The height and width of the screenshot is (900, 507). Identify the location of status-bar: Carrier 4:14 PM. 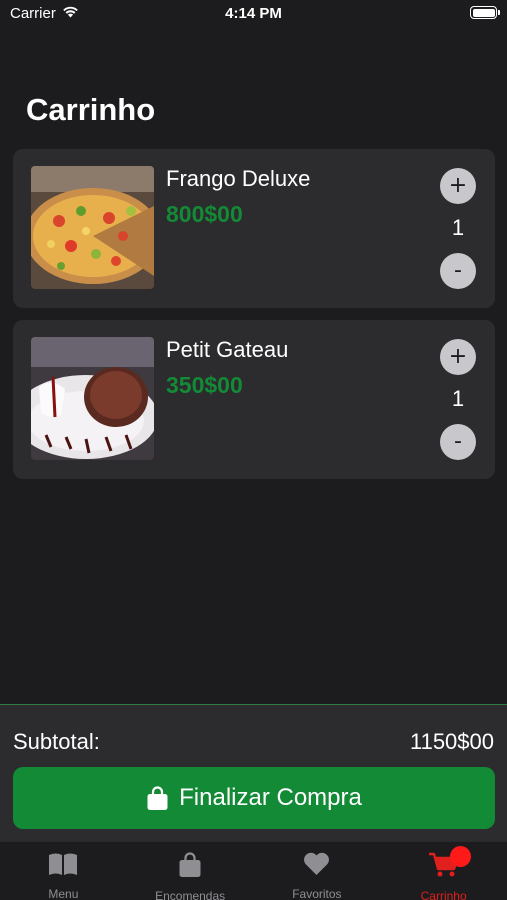
(253, 15).